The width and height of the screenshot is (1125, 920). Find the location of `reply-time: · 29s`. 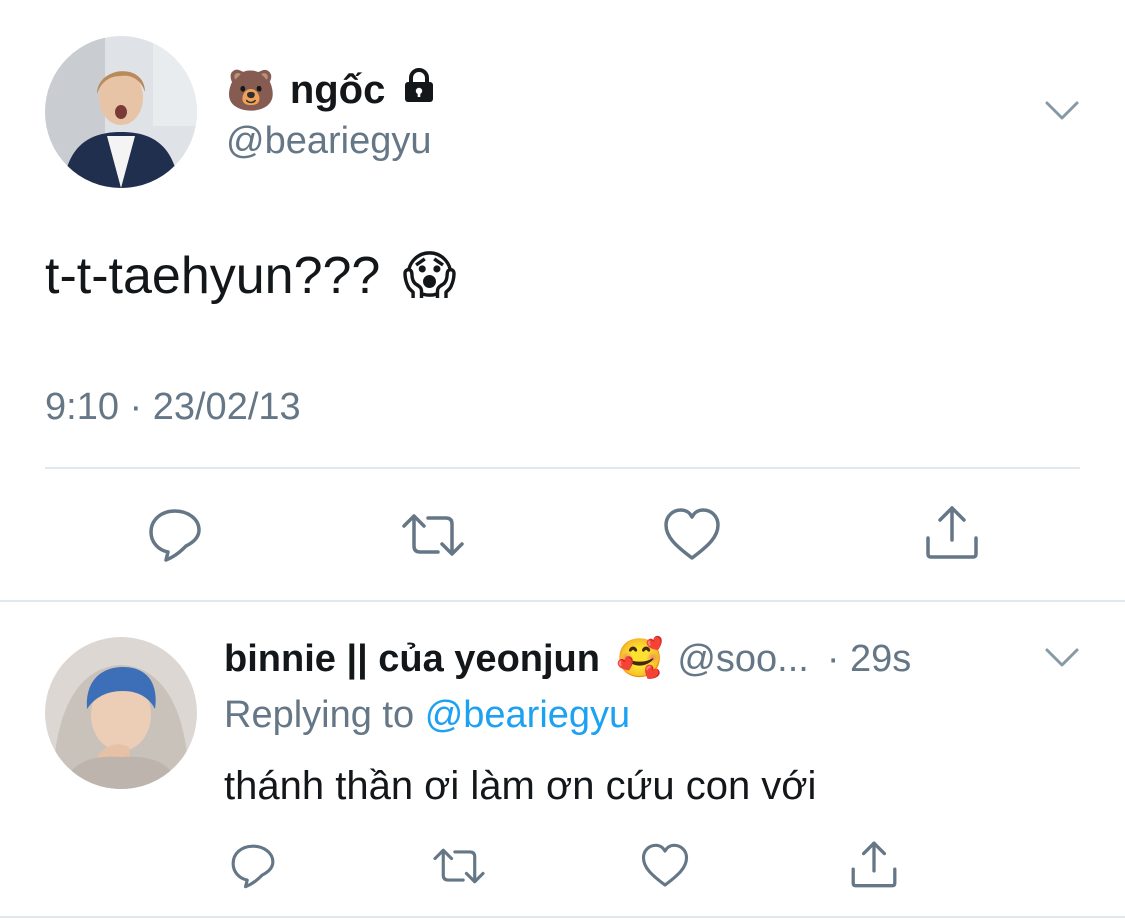

reply-time: · 29s is located at coordinates (869, 659).